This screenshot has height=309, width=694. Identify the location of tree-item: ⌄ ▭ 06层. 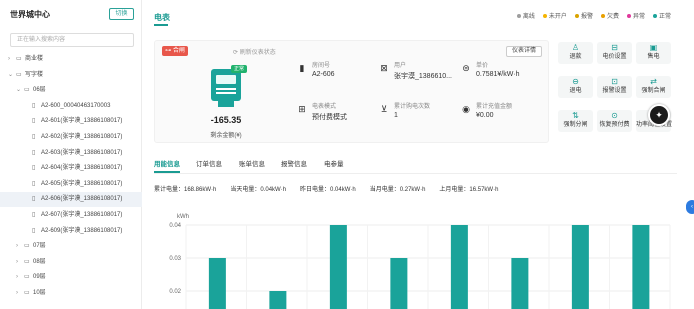
(71, 90).